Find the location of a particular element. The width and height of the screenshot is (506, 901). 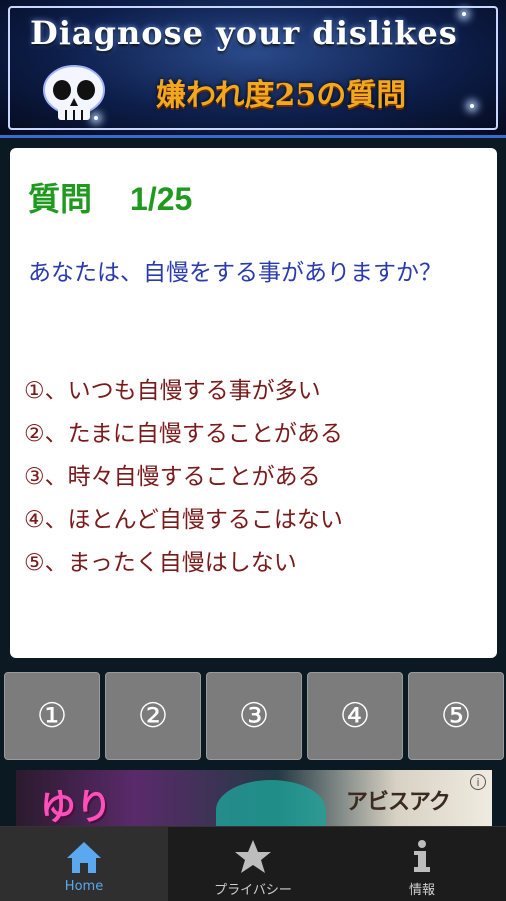

answer-button-4: ④ is located at coordinates (355, 716).